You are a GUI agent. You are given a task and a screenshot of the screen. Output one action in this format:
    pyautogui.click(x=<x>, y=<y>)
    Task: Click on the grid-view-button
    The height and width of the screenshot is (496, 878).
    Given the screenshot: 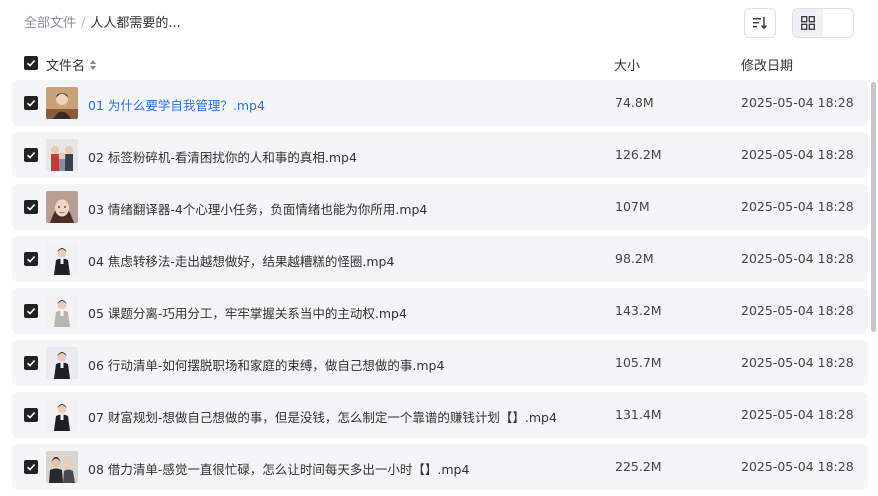 What is the action you would take?
    pyautogui.click(x=808, y=23)
    